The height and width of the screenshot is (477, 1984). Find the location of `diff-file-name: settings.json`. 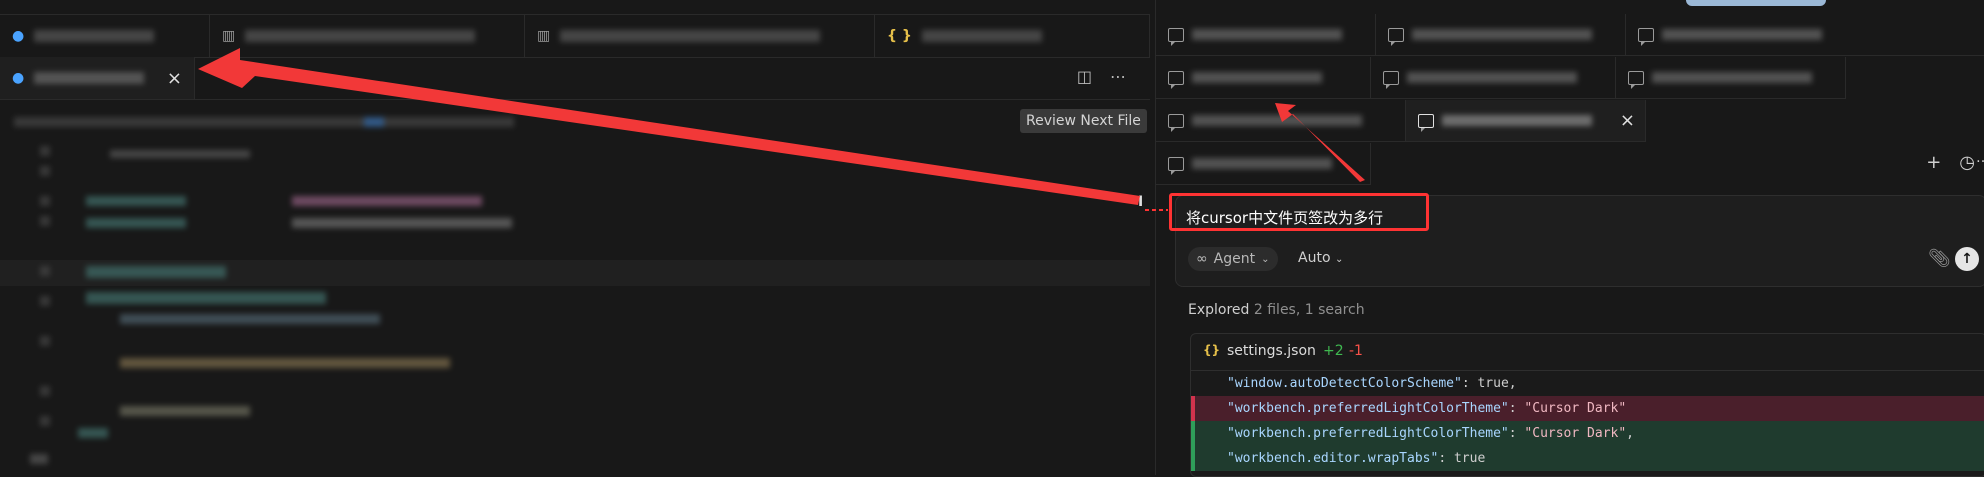

diff-file-name: settings.json is located at coordinates (1271, 351).